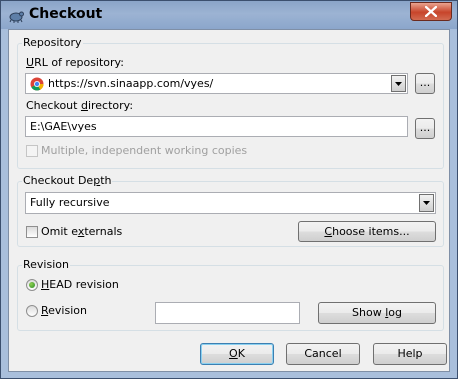 This screenshot has width=458, height=379. I want to click on repository-group-label: Repository, so click(52, 42).